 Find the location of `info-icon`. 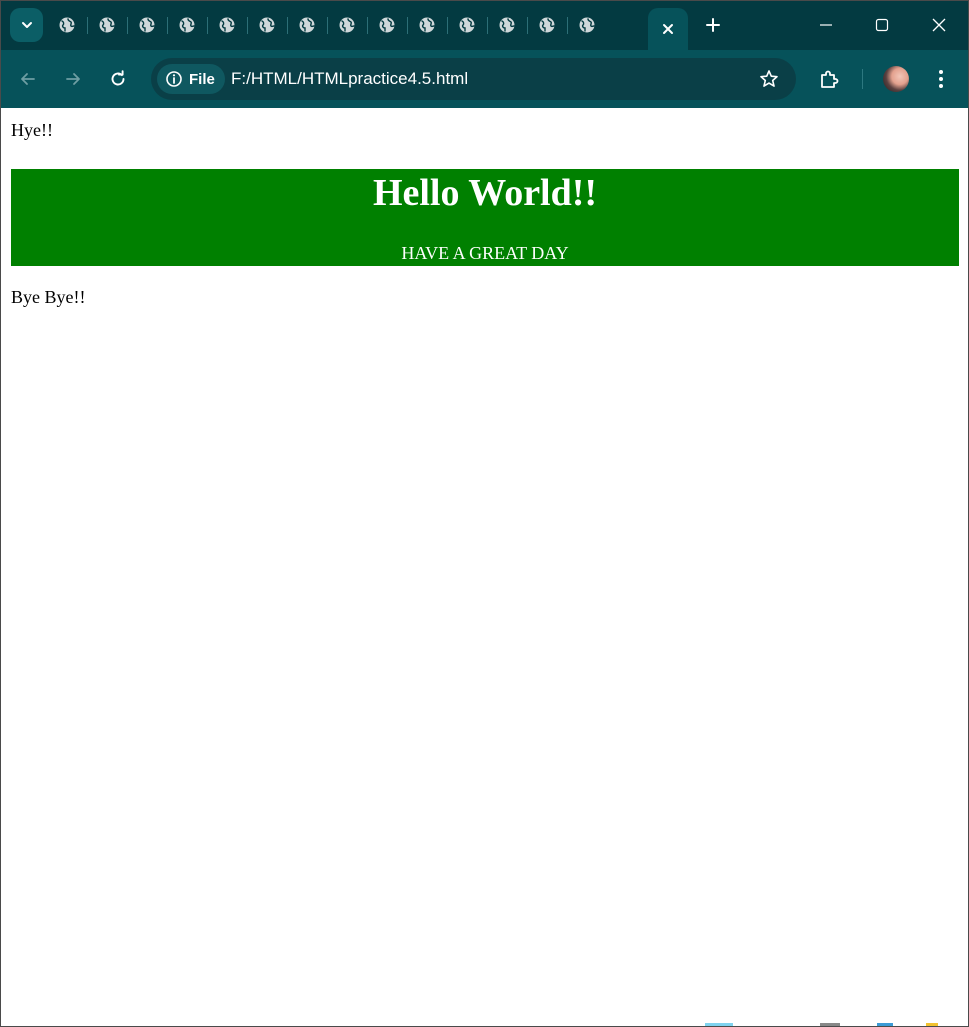

info-icon is located at coordinates (174, 79).